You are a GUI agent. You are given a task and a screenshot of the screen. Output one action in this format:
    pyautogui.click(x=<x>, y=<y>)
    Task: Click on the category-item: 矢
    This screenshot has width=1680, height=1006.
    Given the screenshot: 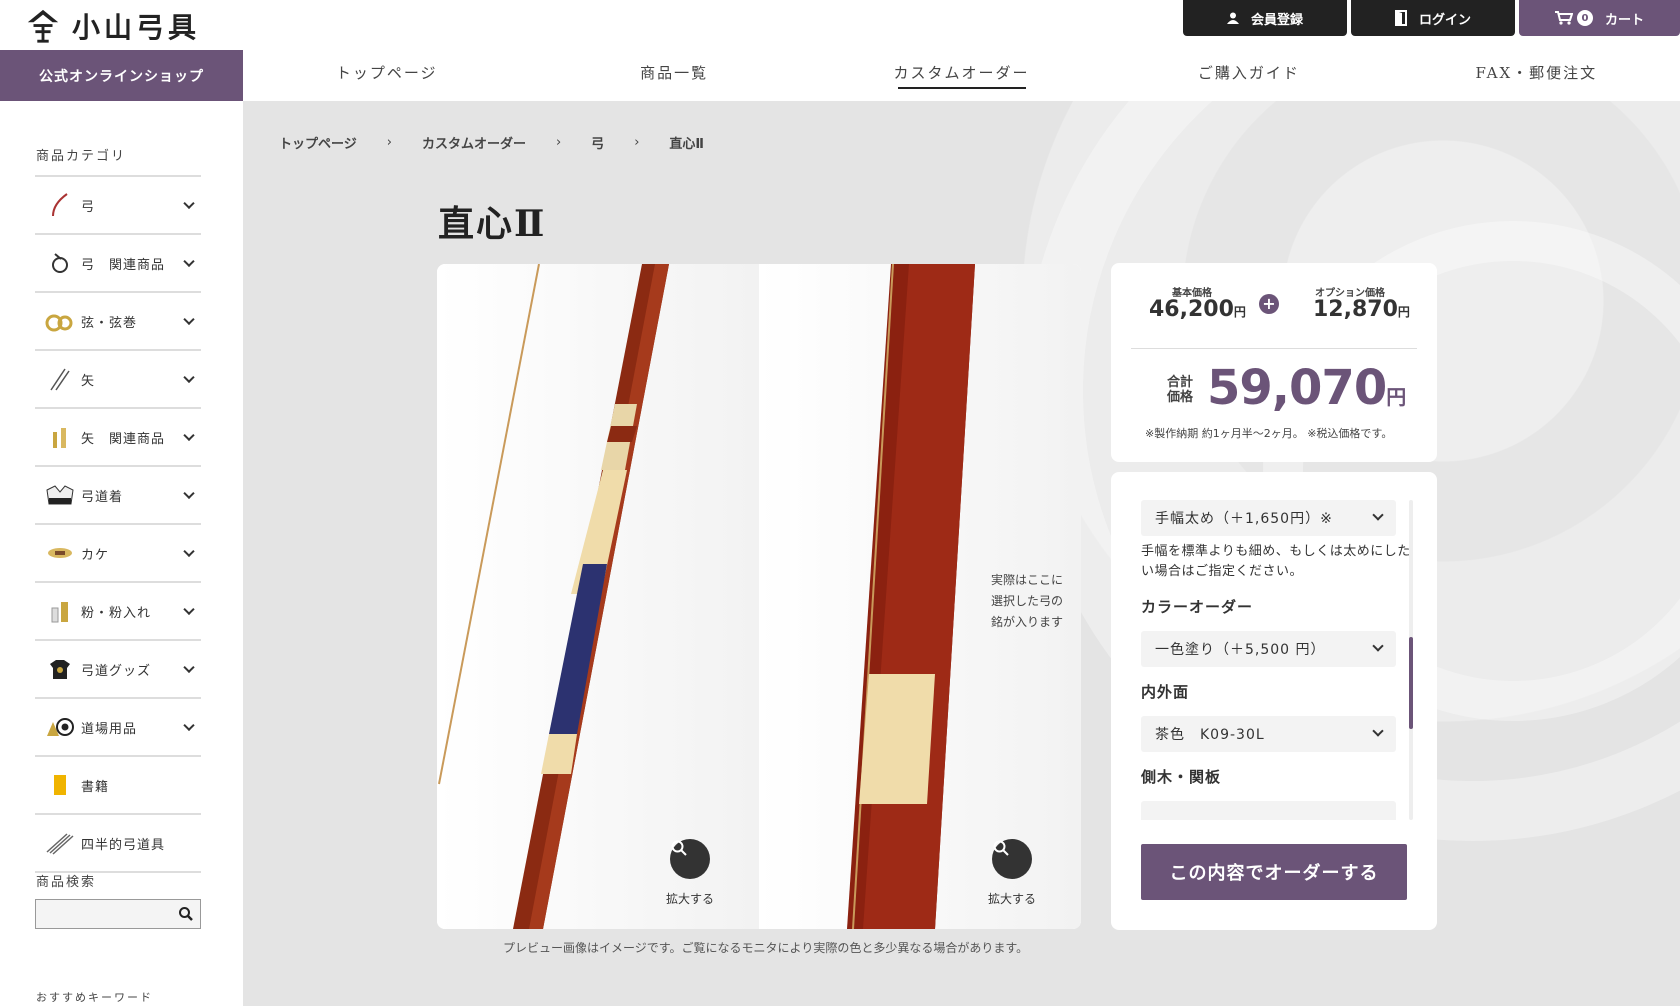 What is the action you would take?
    pyautogui.click(x=118, y=380)
    